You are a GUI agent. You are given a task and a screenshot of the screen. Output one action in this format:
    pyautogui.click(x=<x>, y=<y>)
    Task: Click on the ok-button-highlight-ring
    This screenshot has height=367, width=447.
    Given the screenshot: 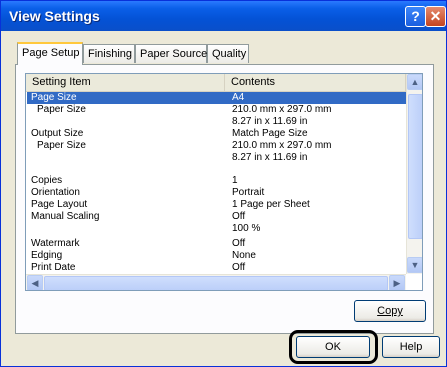 What is the action you would take?
    pyautogui.click(x=333, y=347)
    